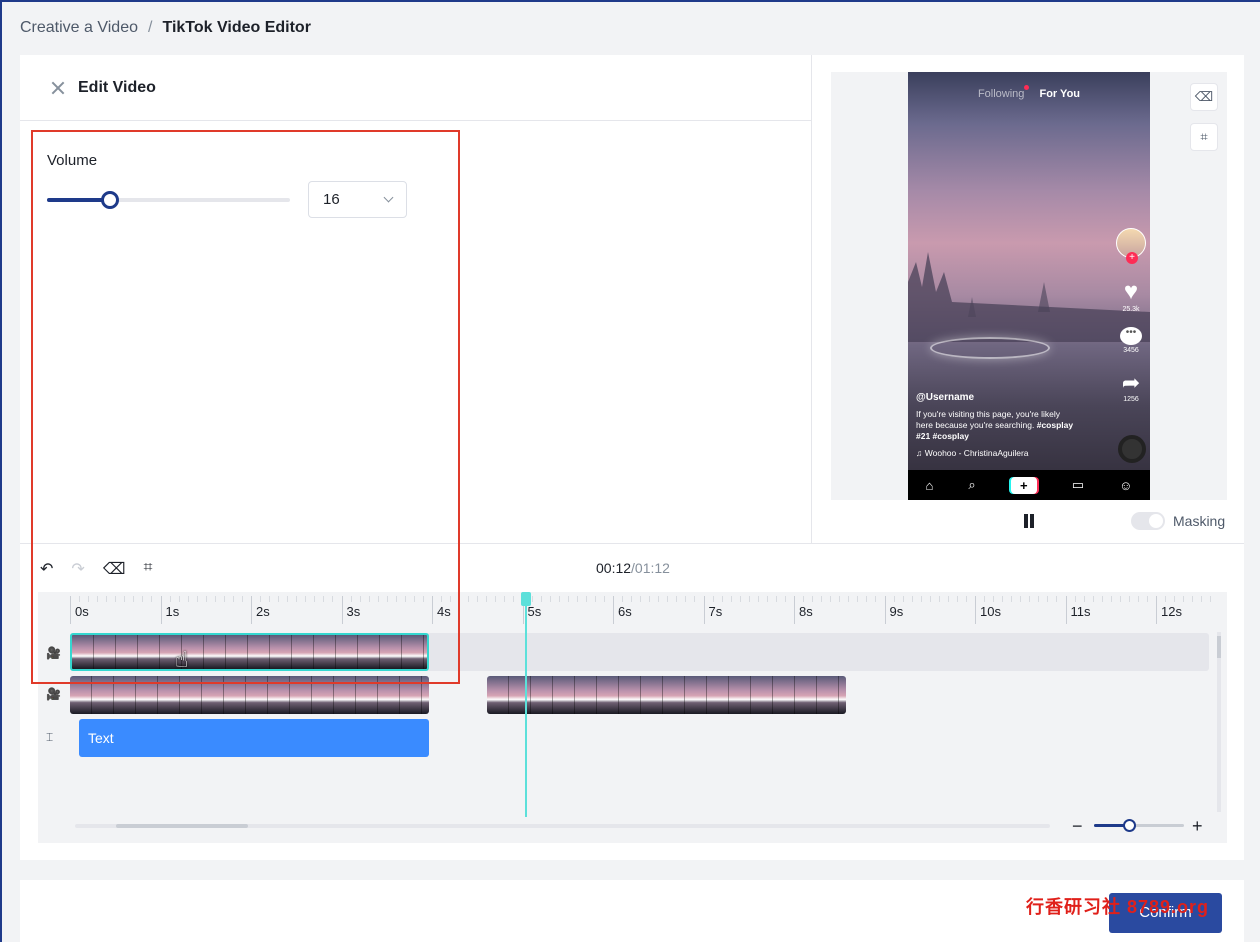  What do you see at coordinates (1148, 521) in the screenshot?
I see `masking-toggle` at bounding box center [1148, 521].